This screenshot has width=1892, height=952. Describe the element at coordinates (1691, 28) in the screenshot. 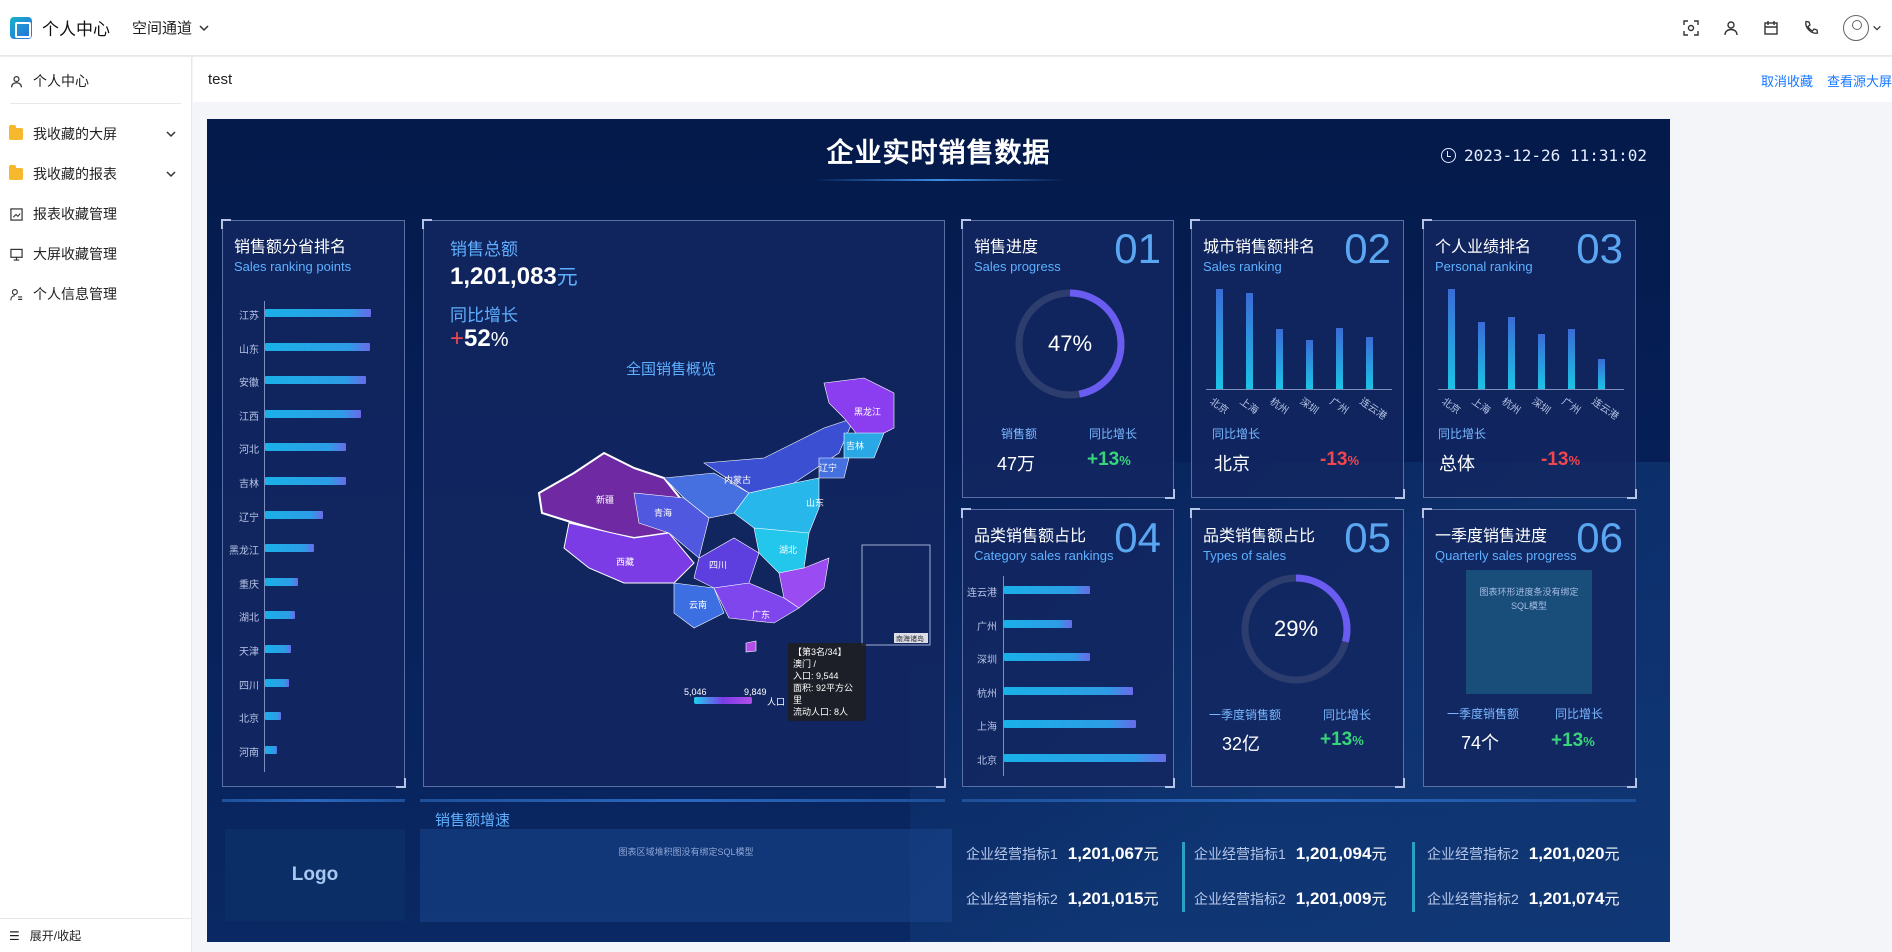

I see `scan-icon` at that location.